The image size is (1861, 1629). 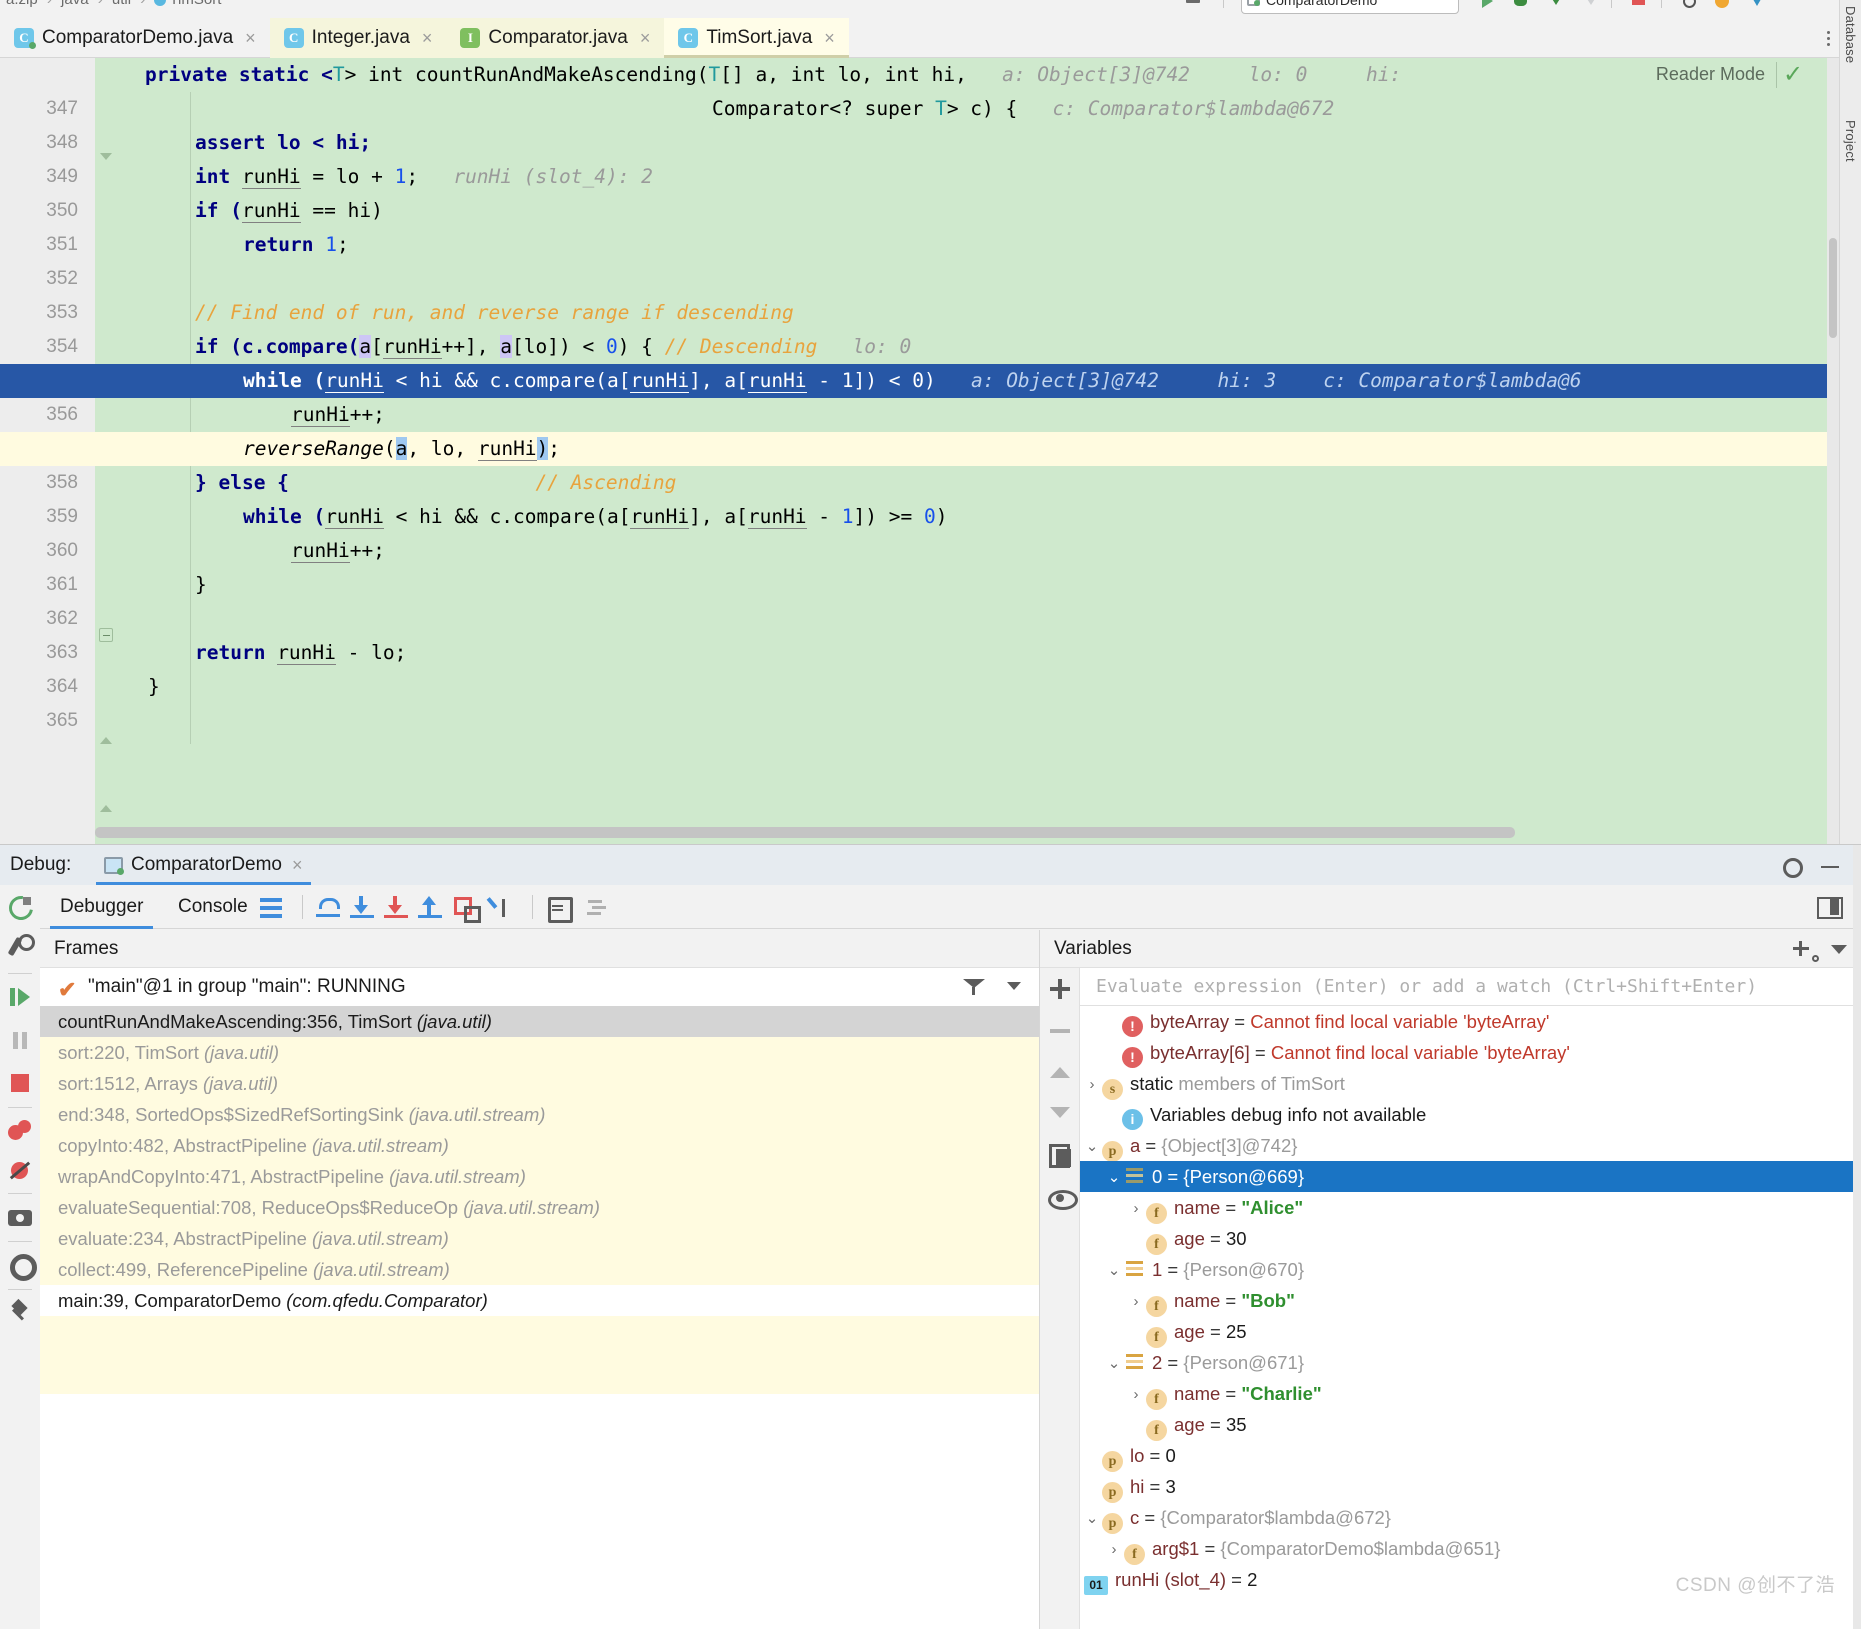 I want to click on tab-debugger: Debugger, so click(x=102, y=907).